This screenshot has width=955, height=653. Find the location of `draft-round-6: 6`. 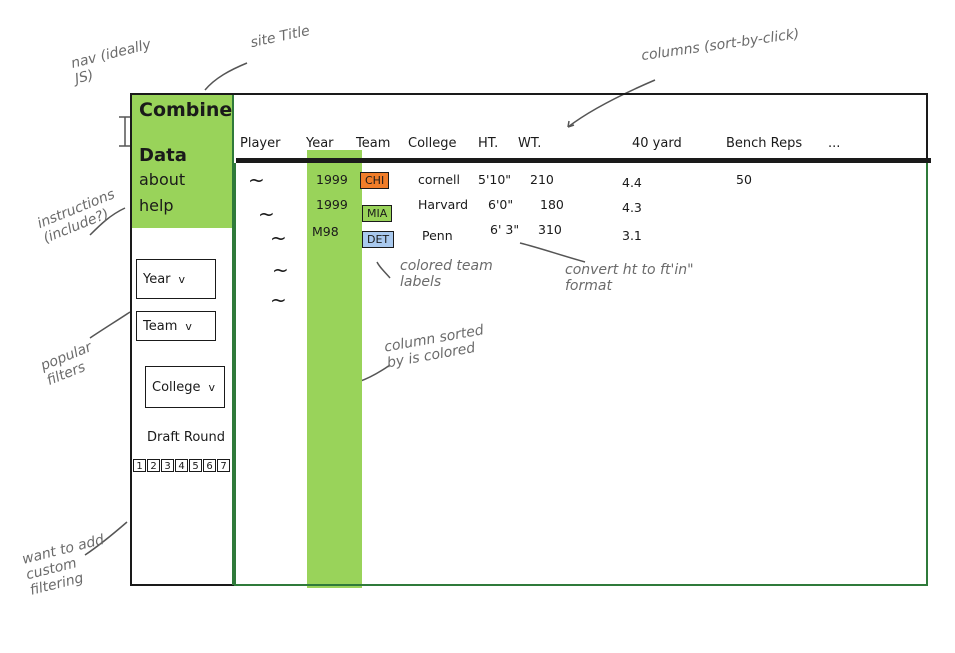

draft-round-6: 6 is located at coordinates (209, 465).